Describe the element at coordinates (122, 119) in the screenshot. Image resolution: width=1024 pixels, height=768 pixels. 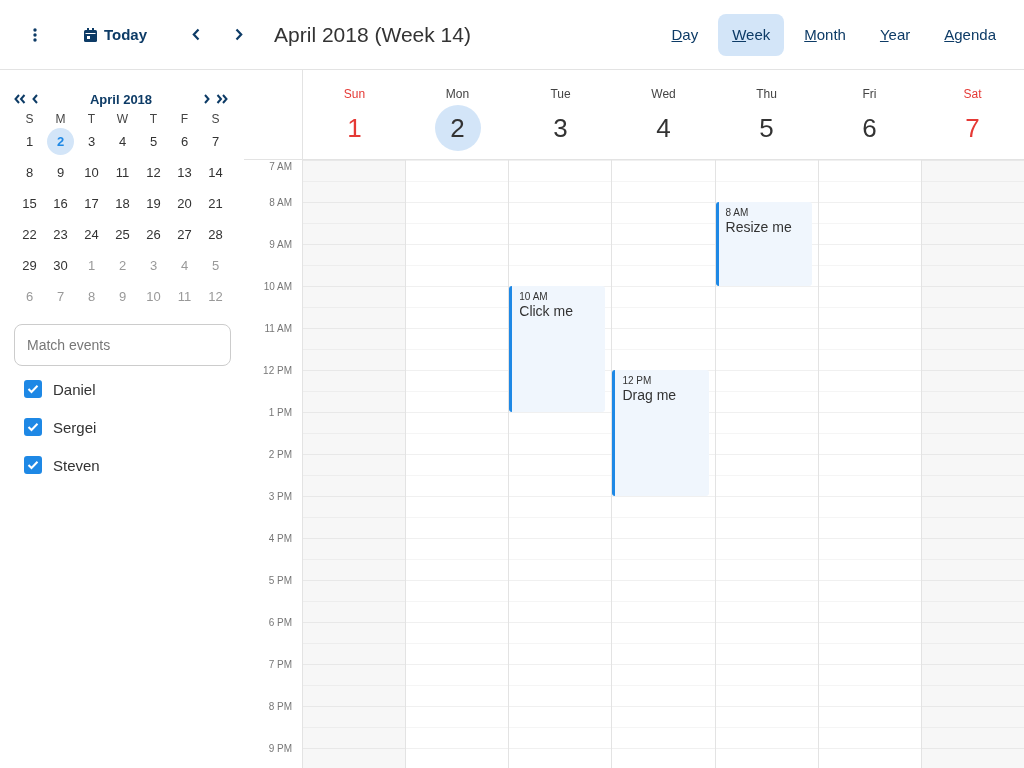
I see `weekday-label: W` at that location.